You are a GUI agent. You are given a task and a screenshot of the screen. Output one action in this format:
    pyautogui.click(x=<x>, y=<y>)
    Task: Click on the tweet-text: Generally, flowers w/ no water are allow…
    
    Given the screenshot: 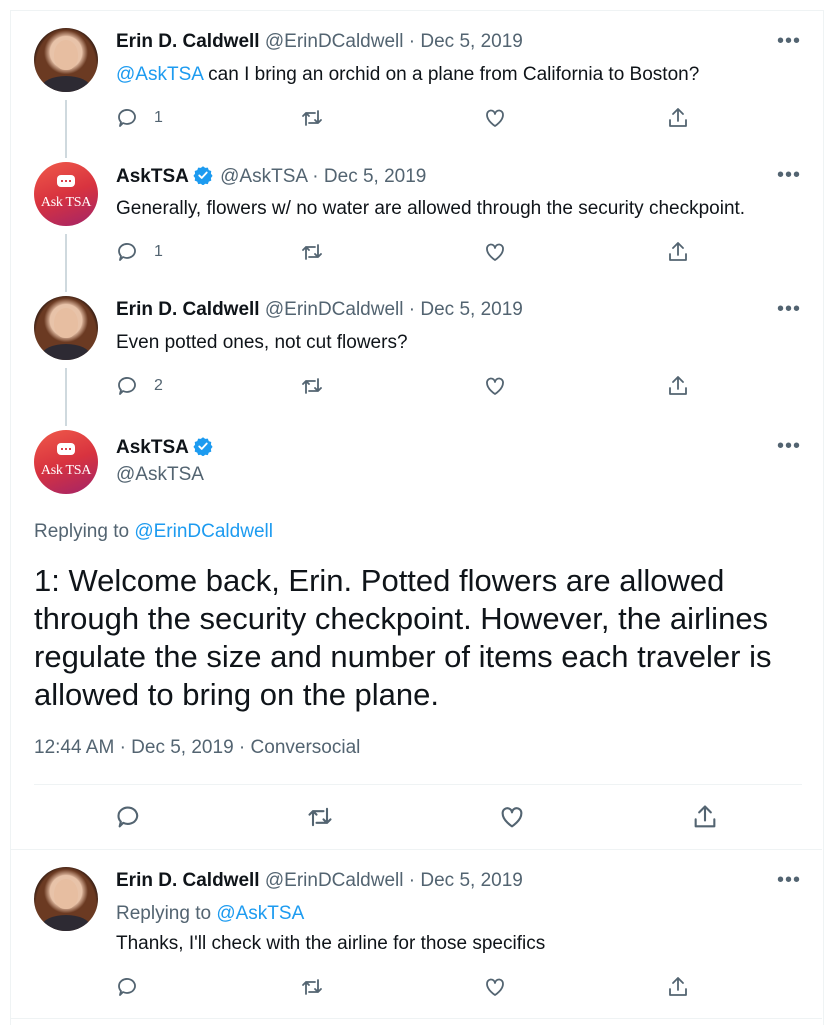 What is the action you would take?
    pyautogui.click(x=431, y=208)
    